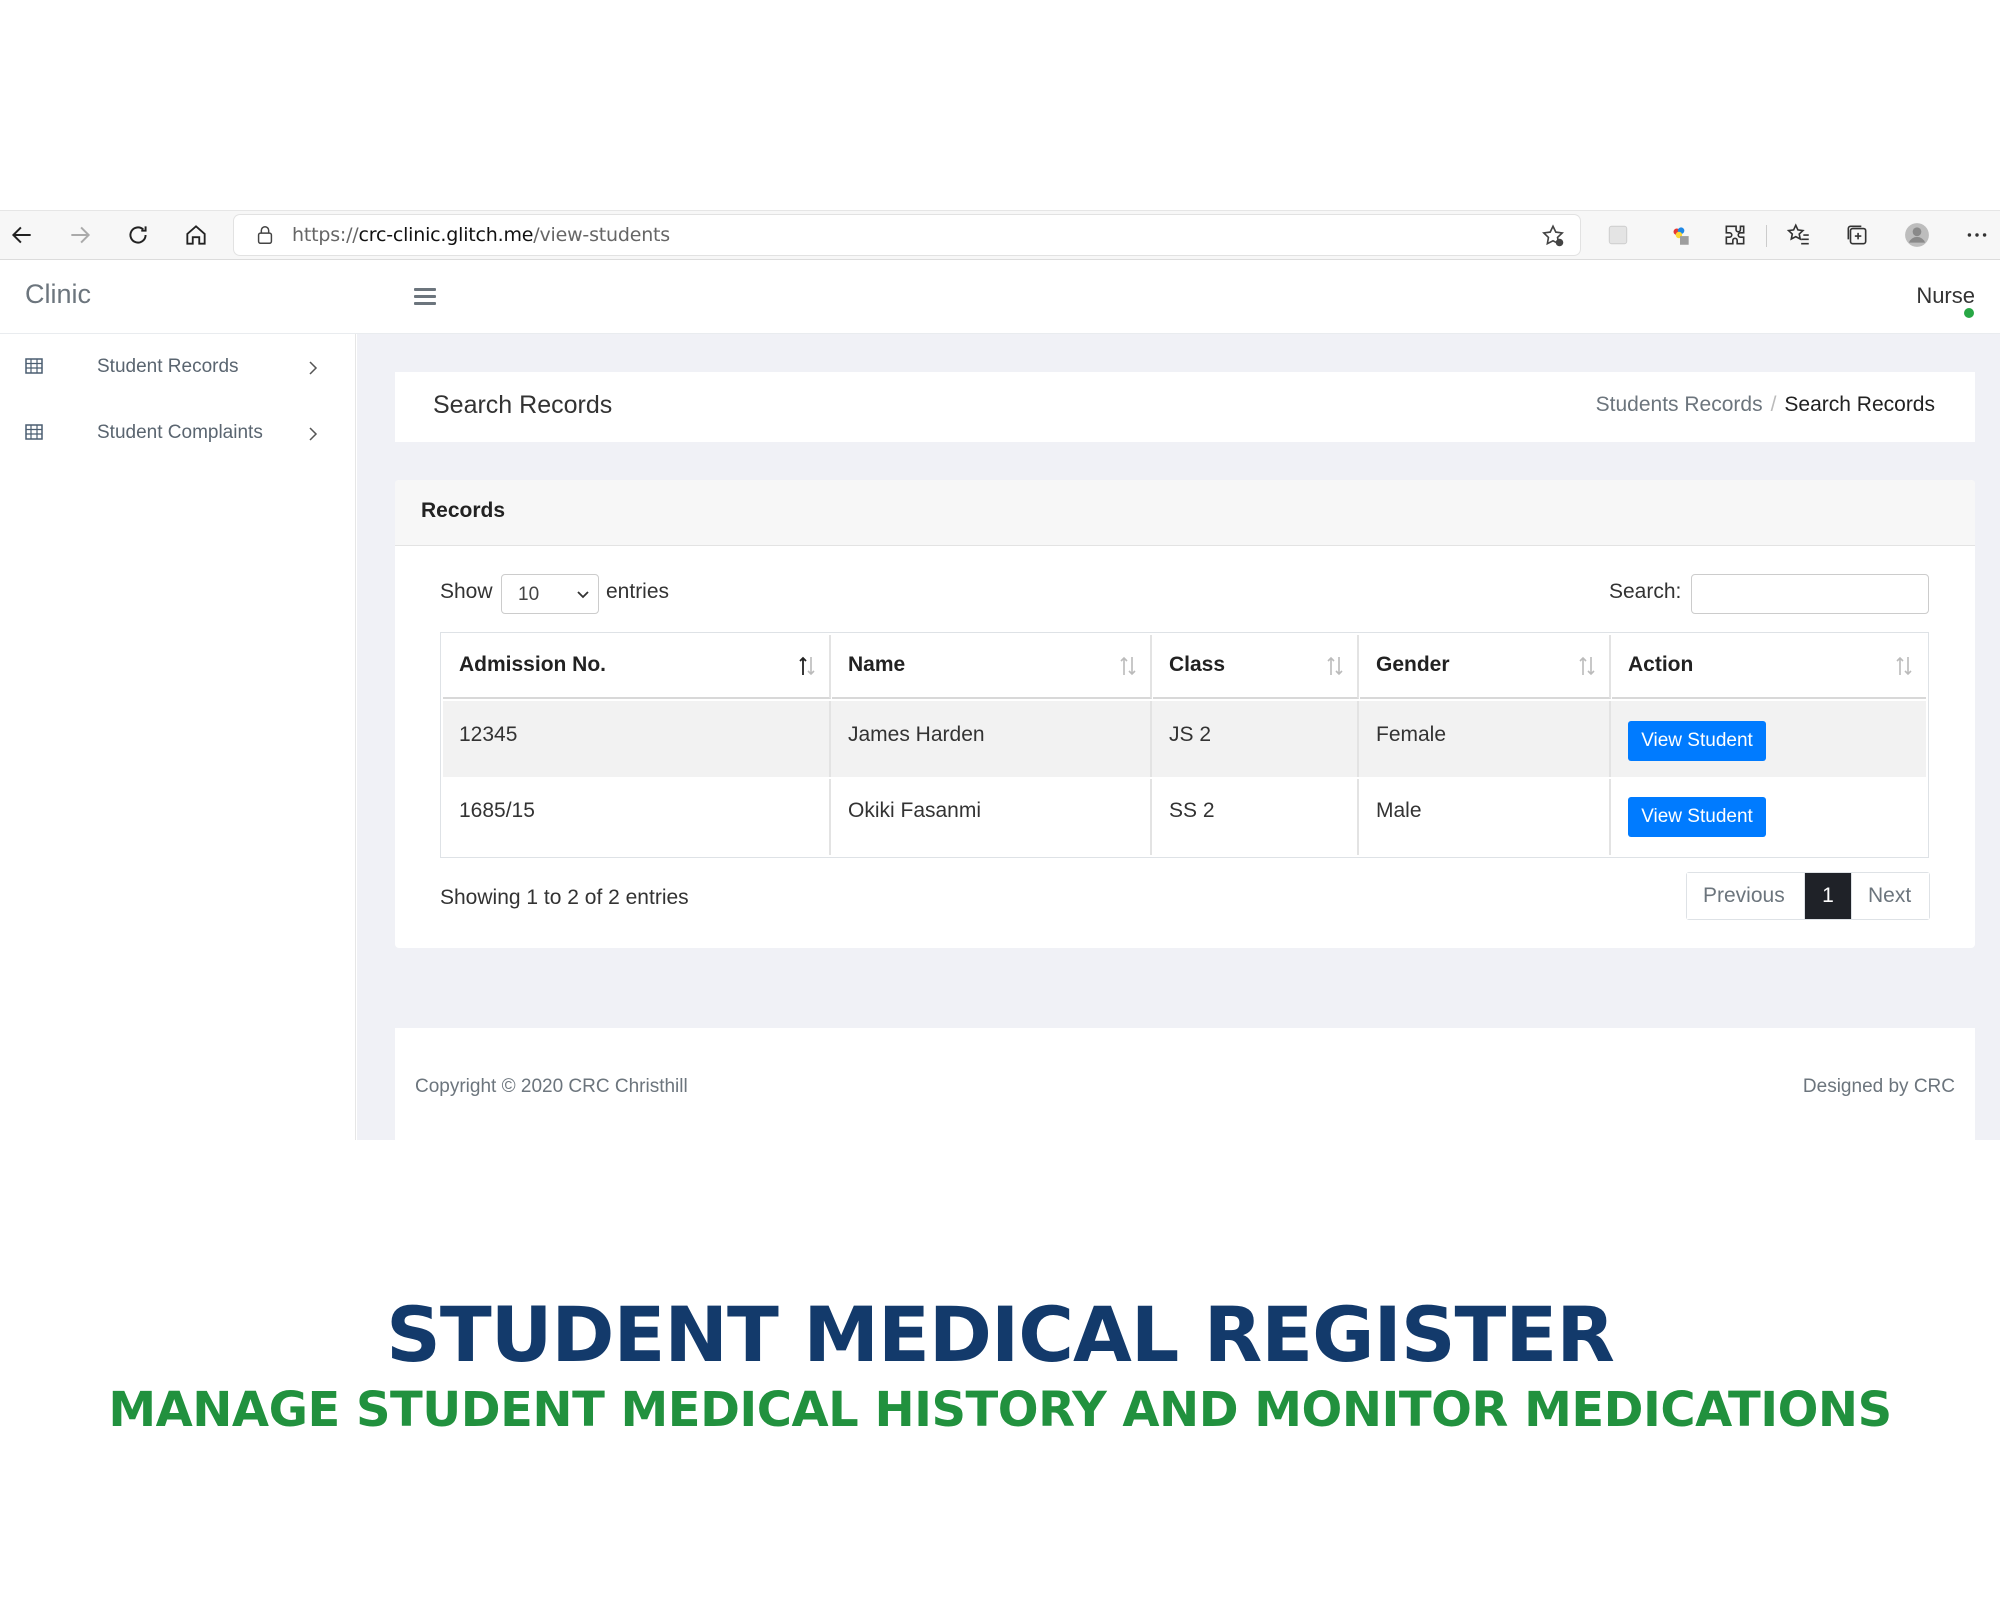 Image resolution: width=2000 pixels, height=1600 pixels. What do you see at coordinates (807, 666) in the screenshot?
I see `sort-asc-icon` at bounding box center [807, 666].